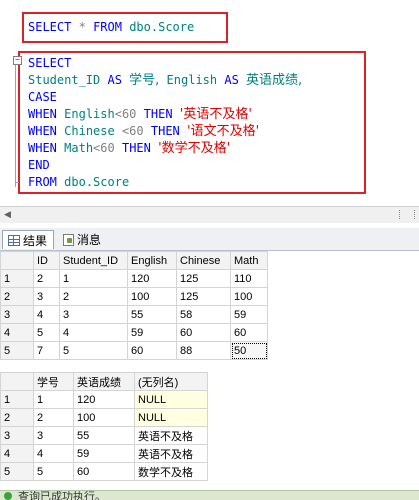 This screenshot has width=419, height=500. What do you see at coordinates (97, 182) in the screenshot?
I see `table-name: dbo.Score` at bounding box center [97, 182].